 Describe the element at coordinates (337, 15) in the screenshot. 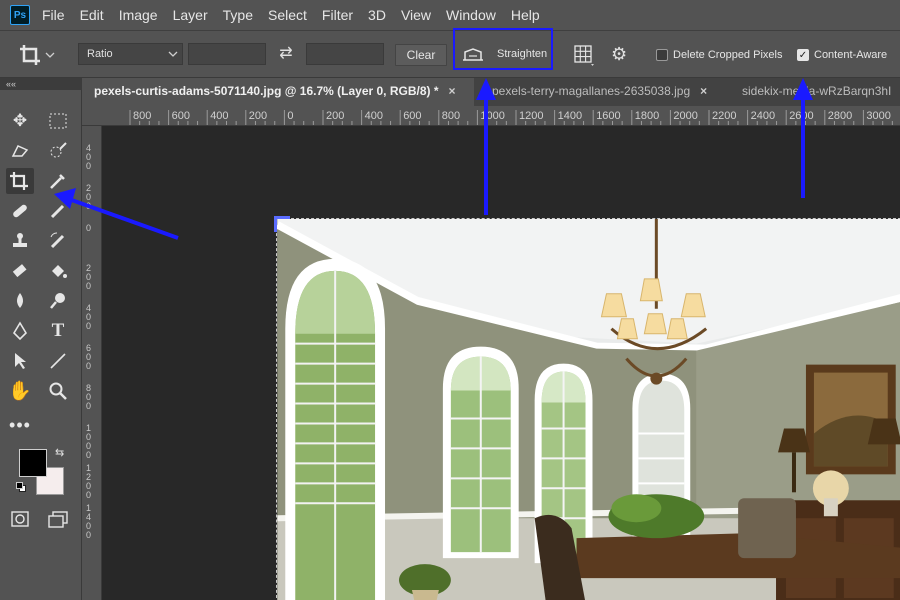

I see `menu-filter: Filter` at that location.